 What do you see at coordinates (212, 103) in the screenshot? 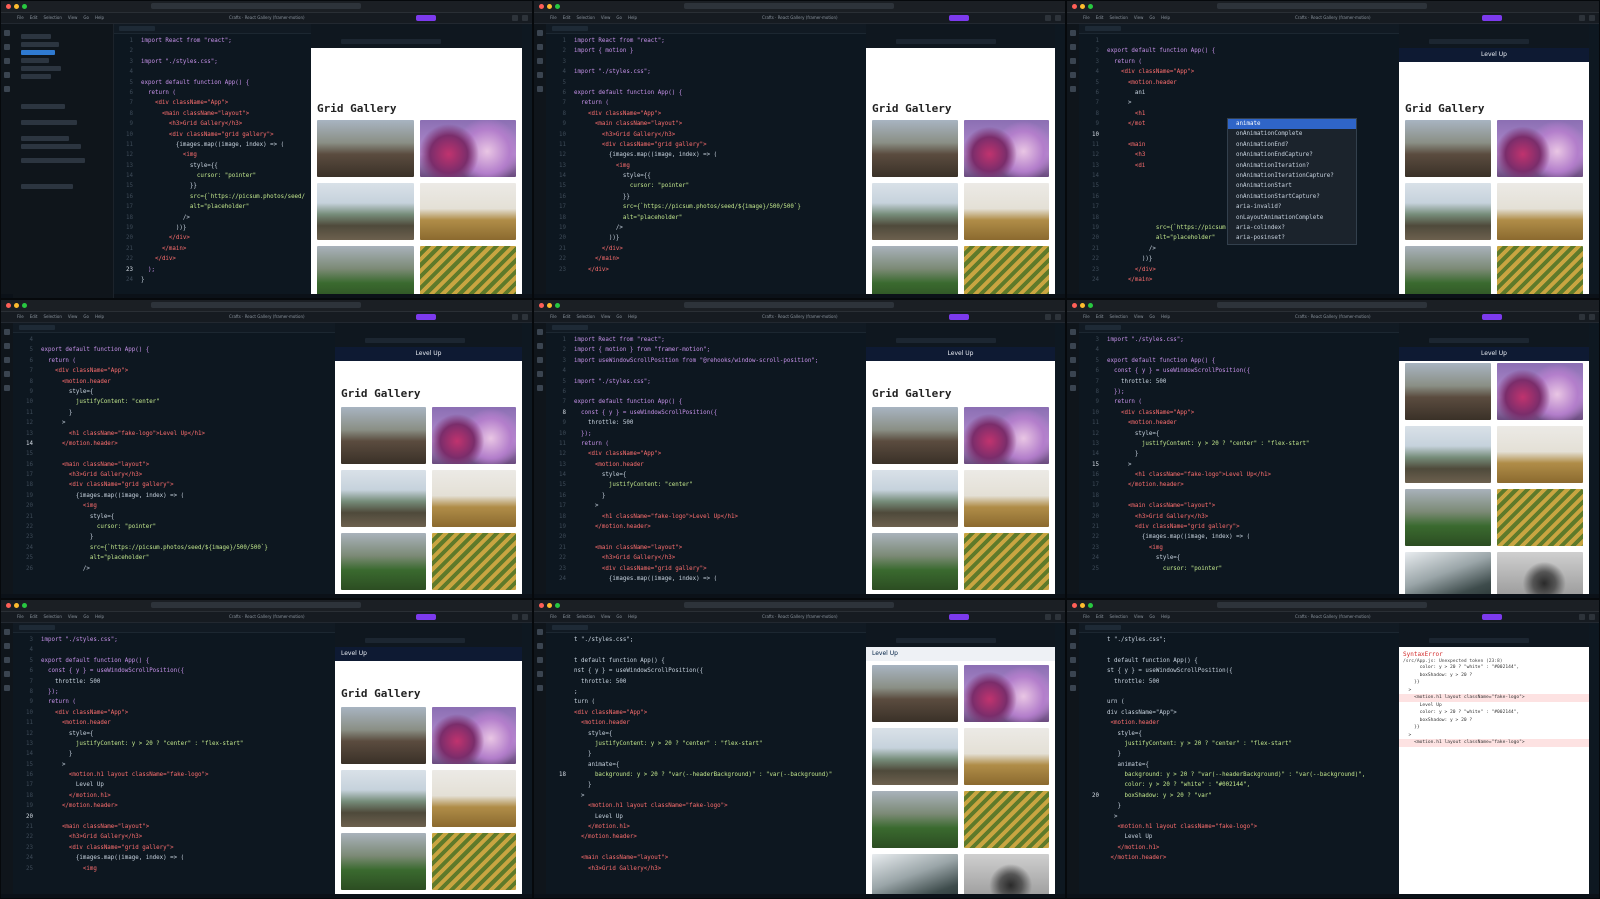
I see `code-line: 7 <div className="App">` at bounding box center [212, 103].